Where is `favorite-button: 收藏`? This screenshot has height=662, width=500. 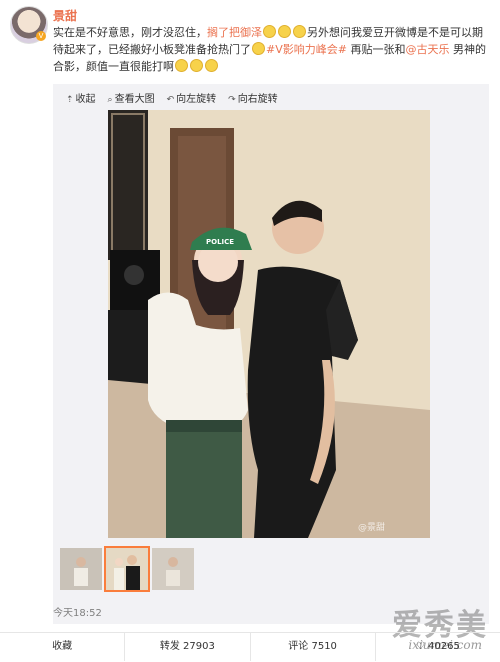 favorite-button: 收藏 is located at coordinates (63, 647).